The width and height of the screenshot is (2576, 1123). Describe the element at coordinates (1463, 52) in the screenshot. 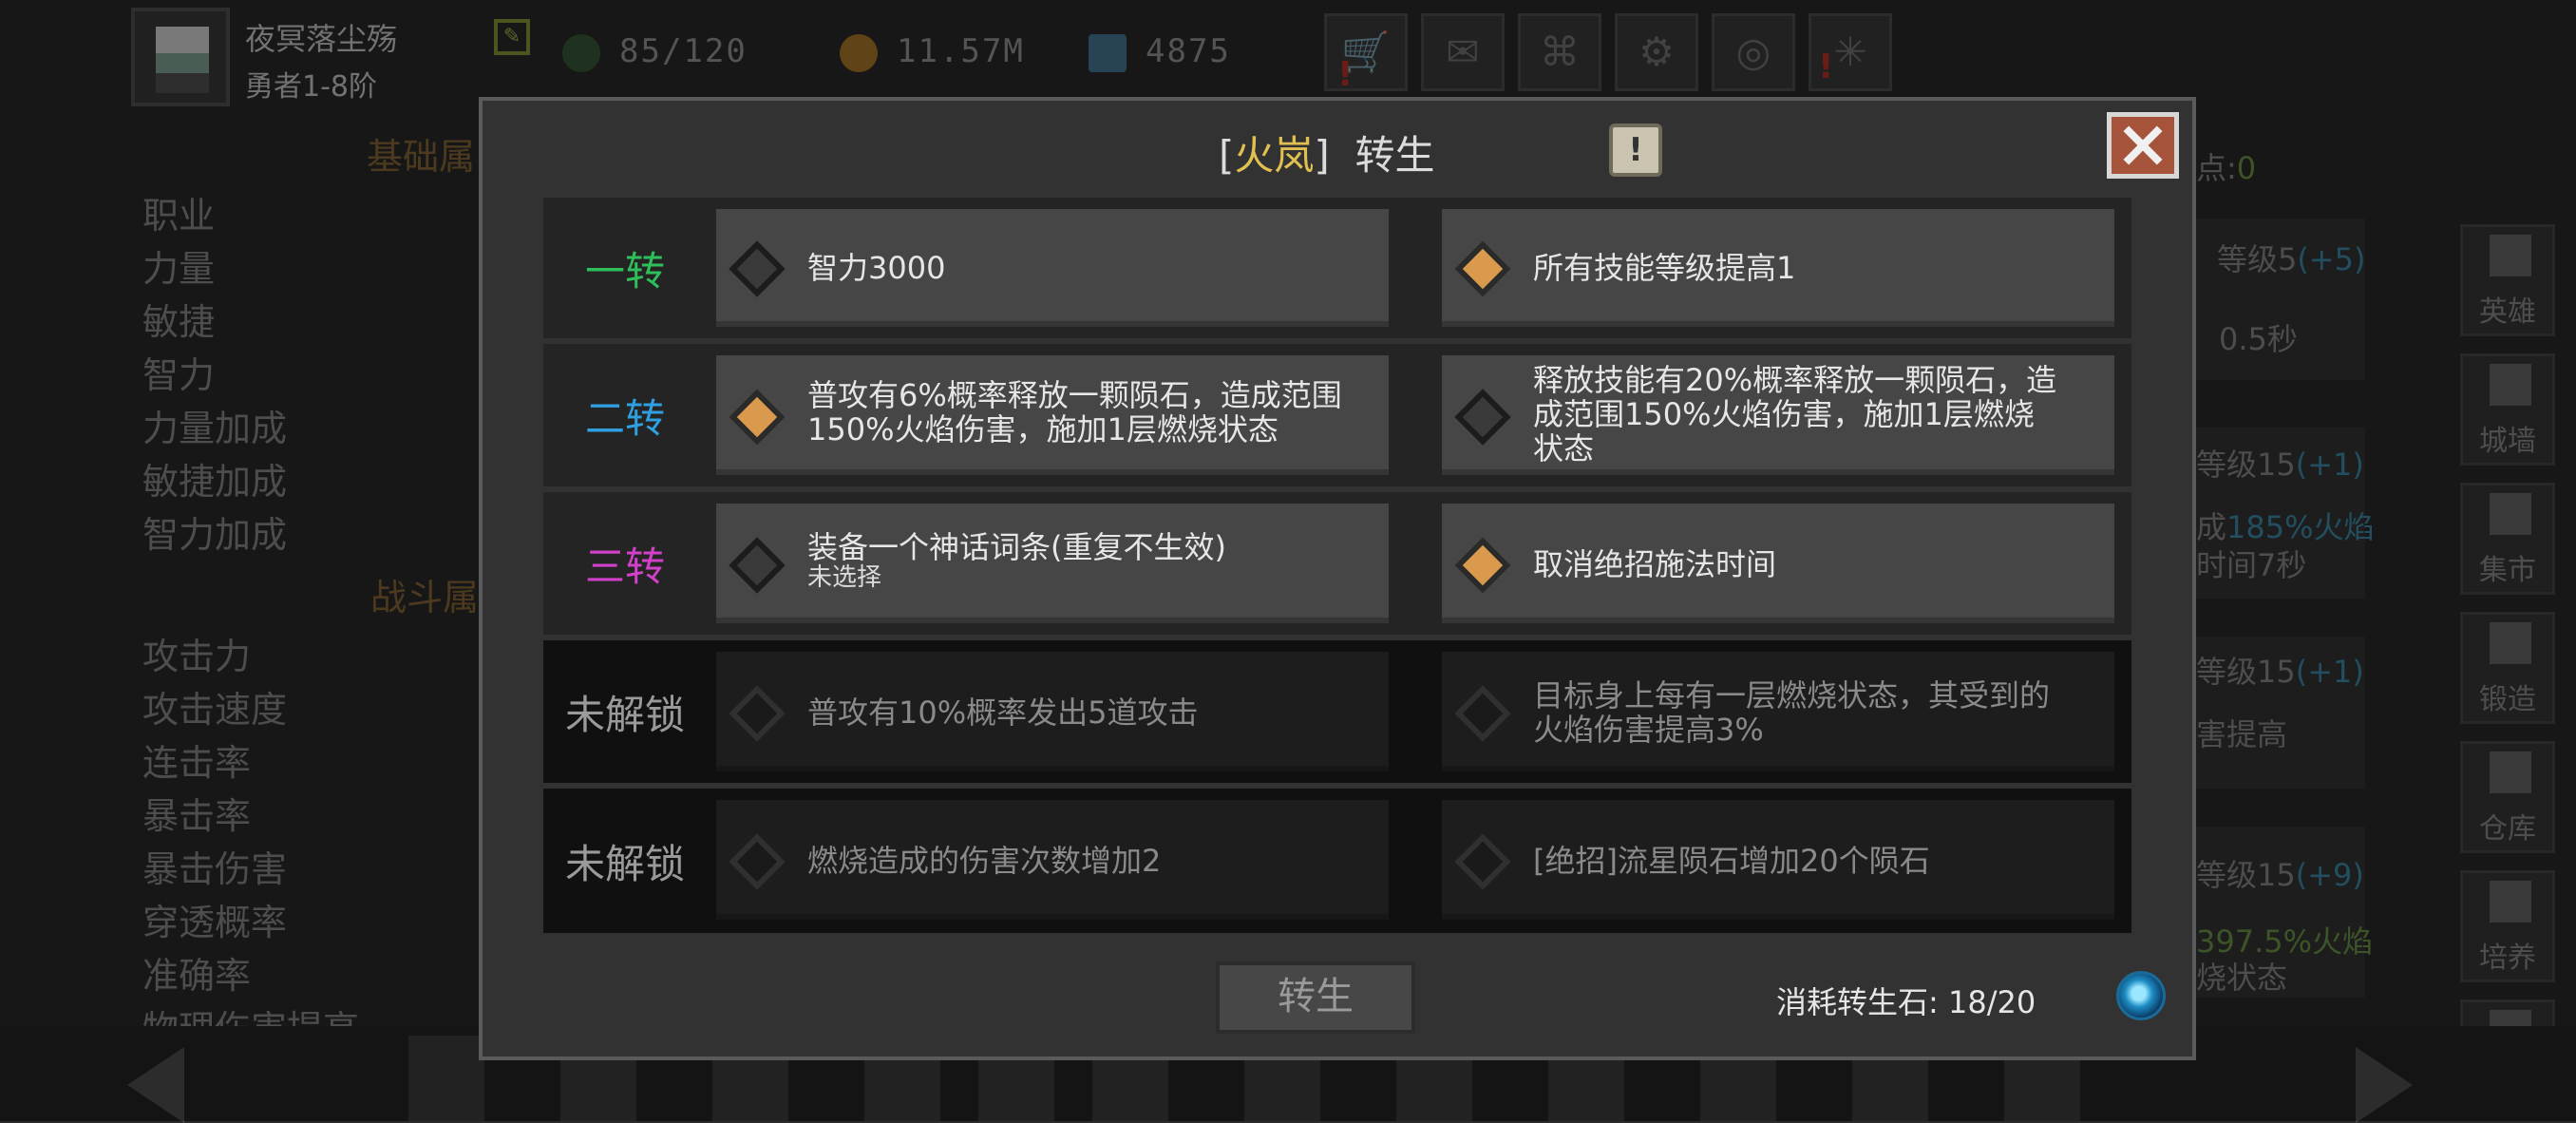

I see `mail-icon: ✉` at that location.